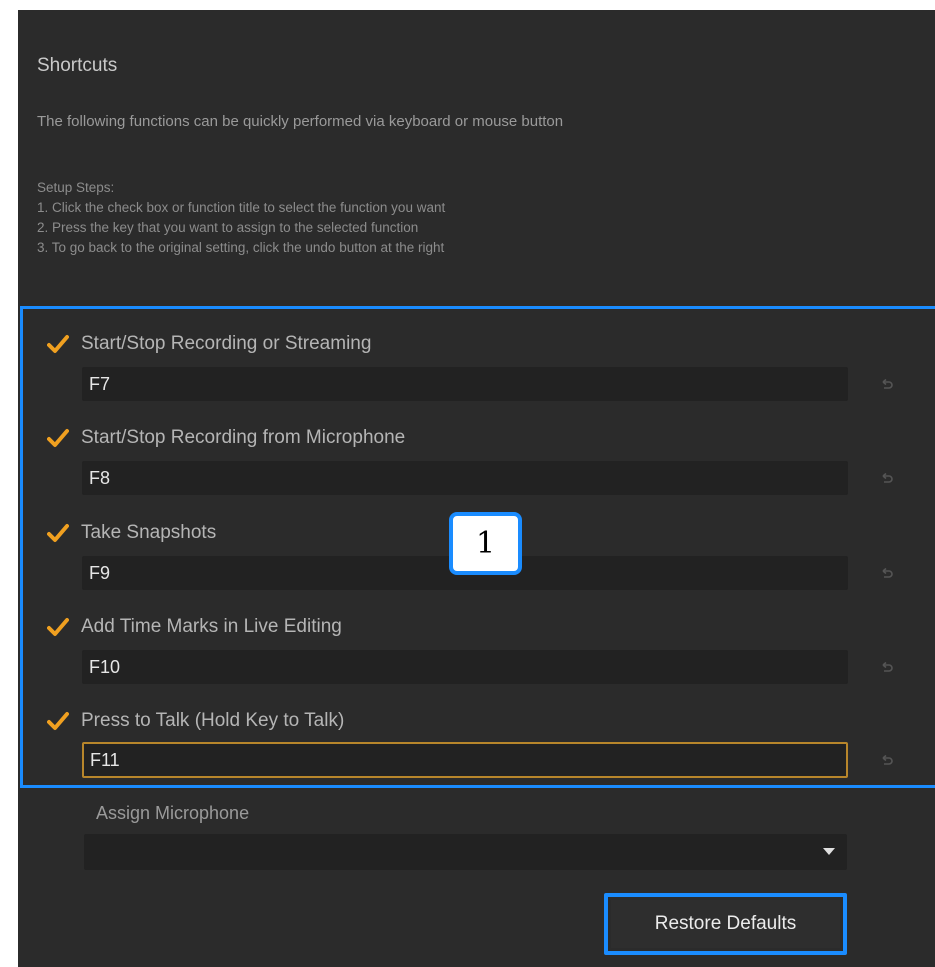 This screenshot has height=967, width=935. I want to click on section-title: Shortcuts, so click(77, 65).